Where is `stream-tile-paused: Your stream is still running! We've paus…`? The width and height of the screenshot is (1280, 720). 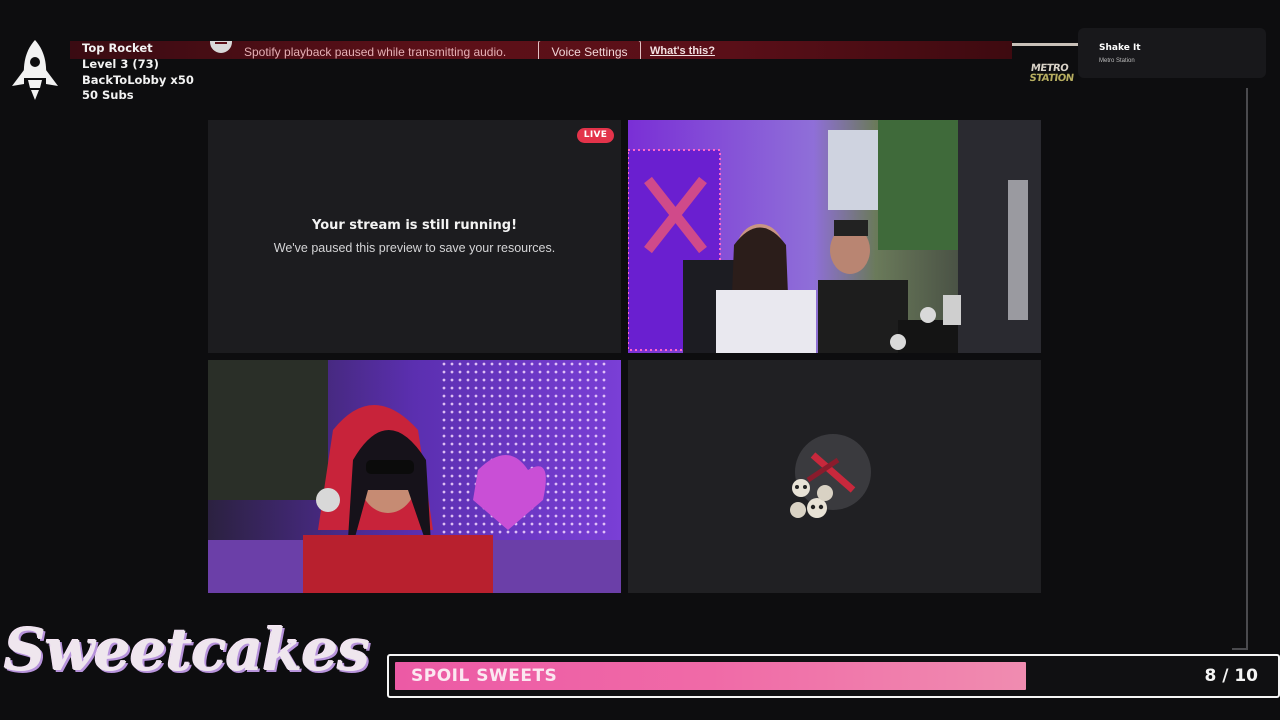
stream-tile-paused: Your stream is still running! We've paus… is located at coordinates (414, 236).